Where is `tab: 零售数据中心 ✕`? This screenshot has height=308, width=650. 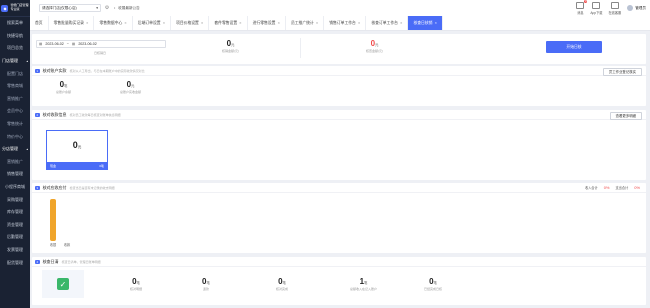
tab: 零售数据中心 ✕ is located at coordinates (113, 23).